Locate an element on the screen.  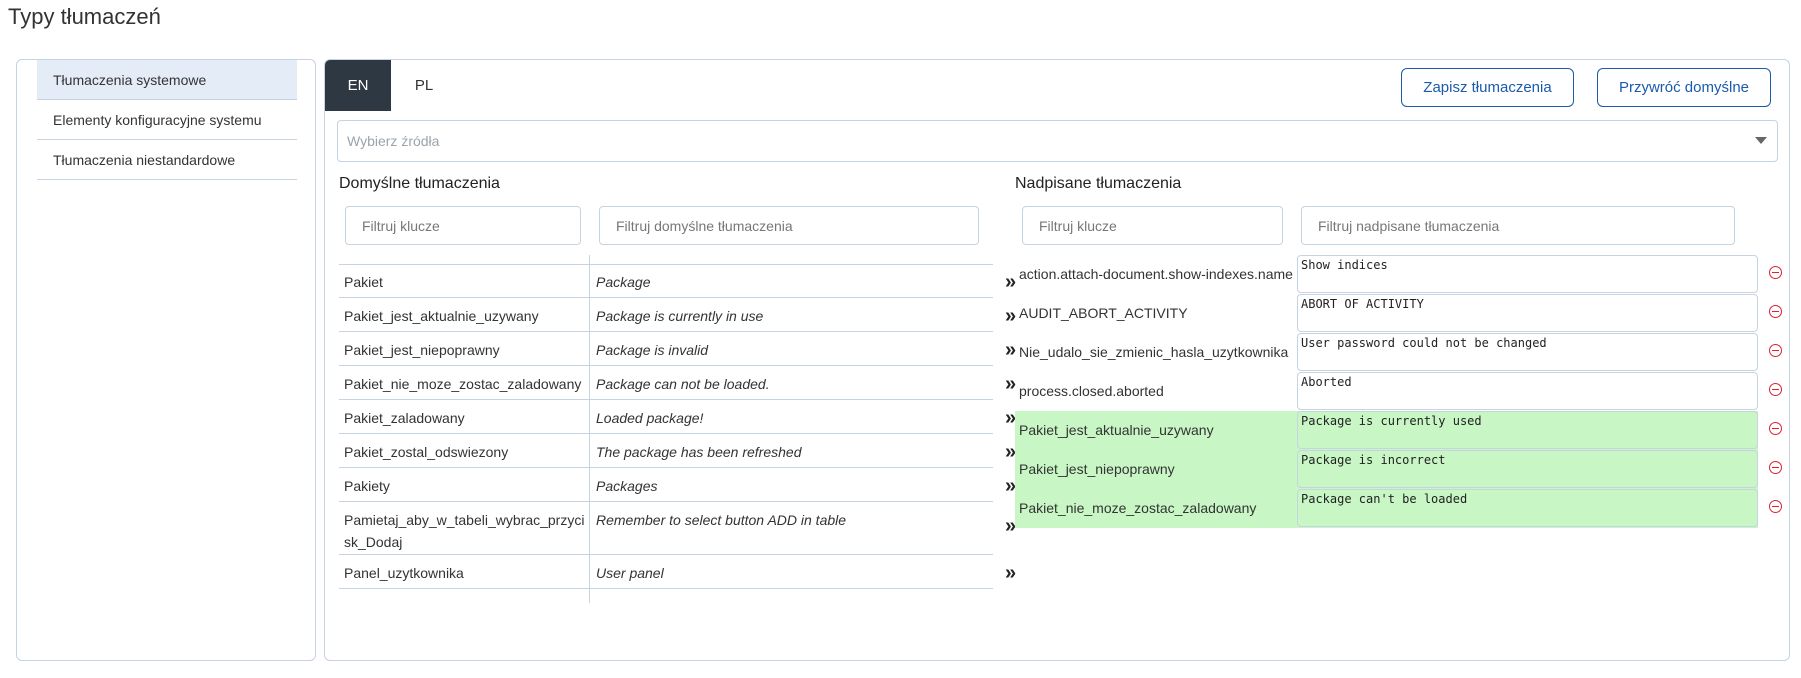
translation-value: Packages is located at coordinates (791, 485).